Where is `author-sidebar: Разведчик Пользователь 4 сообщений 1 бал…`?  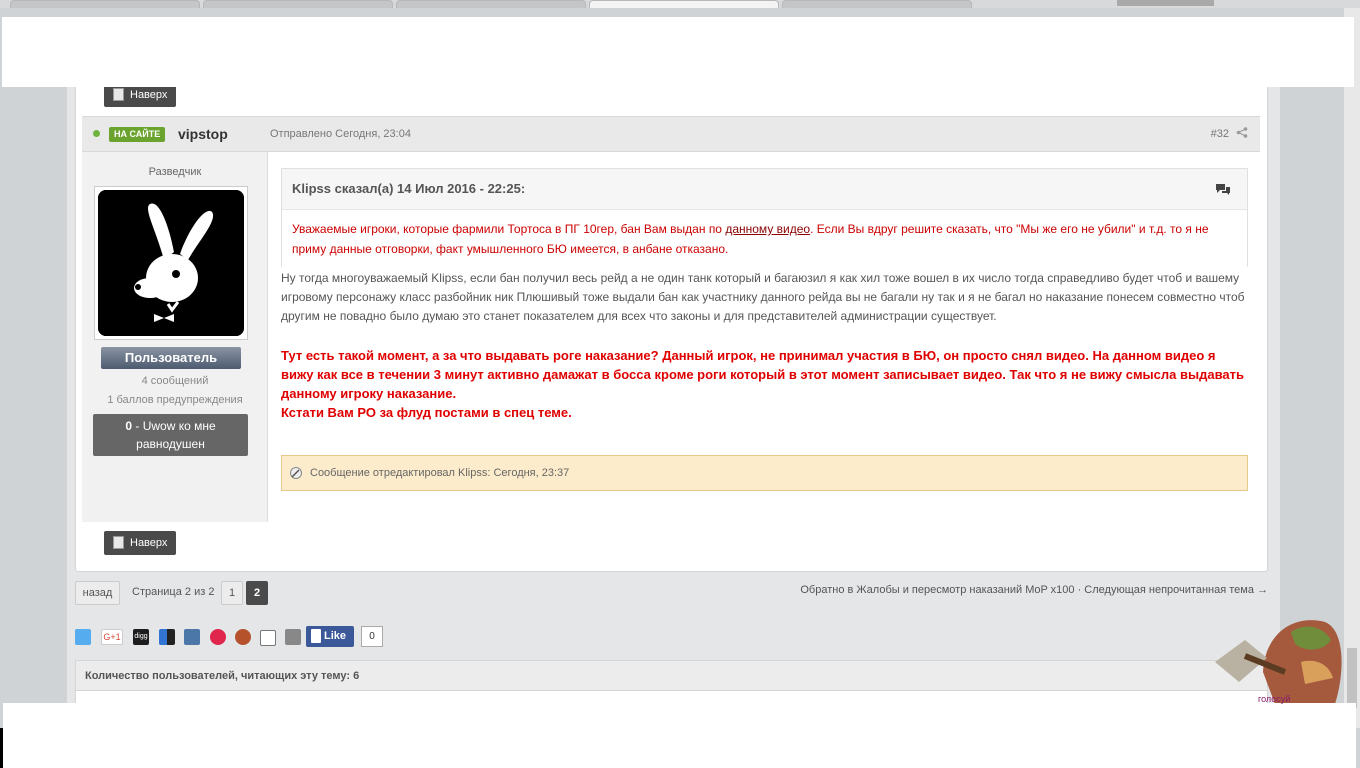 author-sidebar: Разведчик Пользователь 4 сообщений 1 бал… is located at coordinates (175, 337).